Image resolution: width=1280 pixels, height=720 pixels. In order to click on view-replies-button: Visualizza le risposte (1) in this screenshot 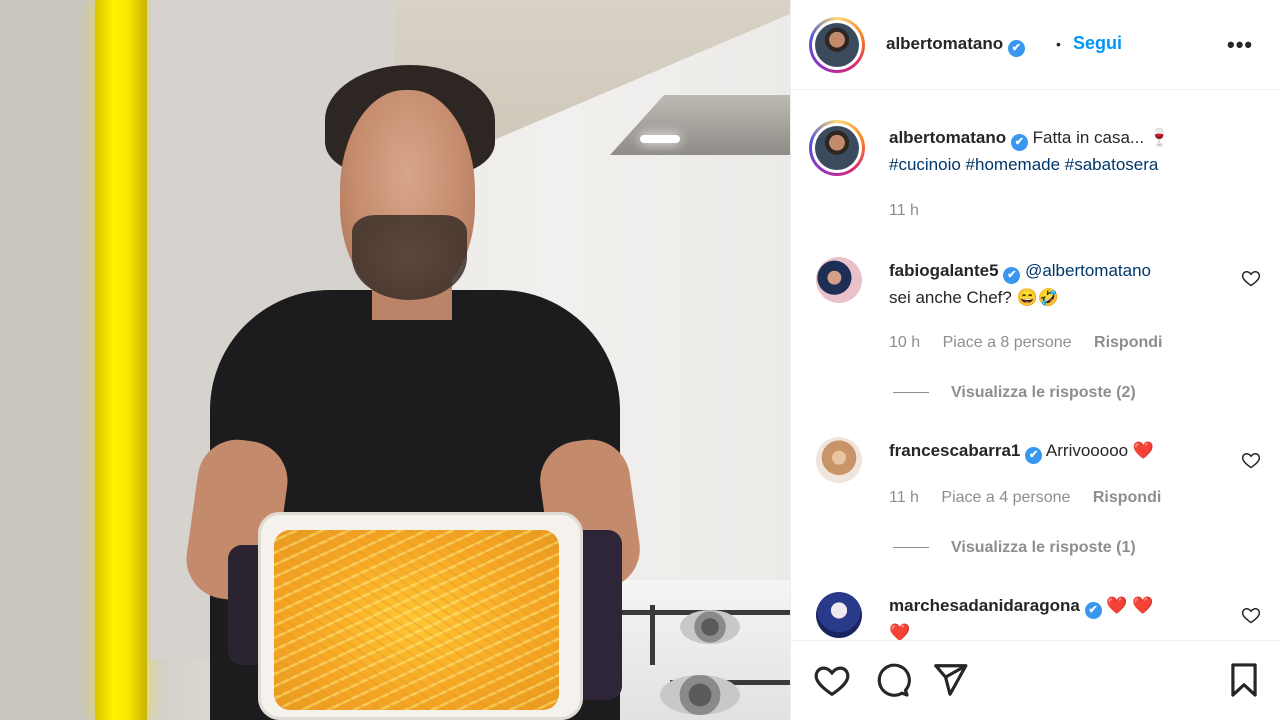, I will do `click(1014, 548)`.